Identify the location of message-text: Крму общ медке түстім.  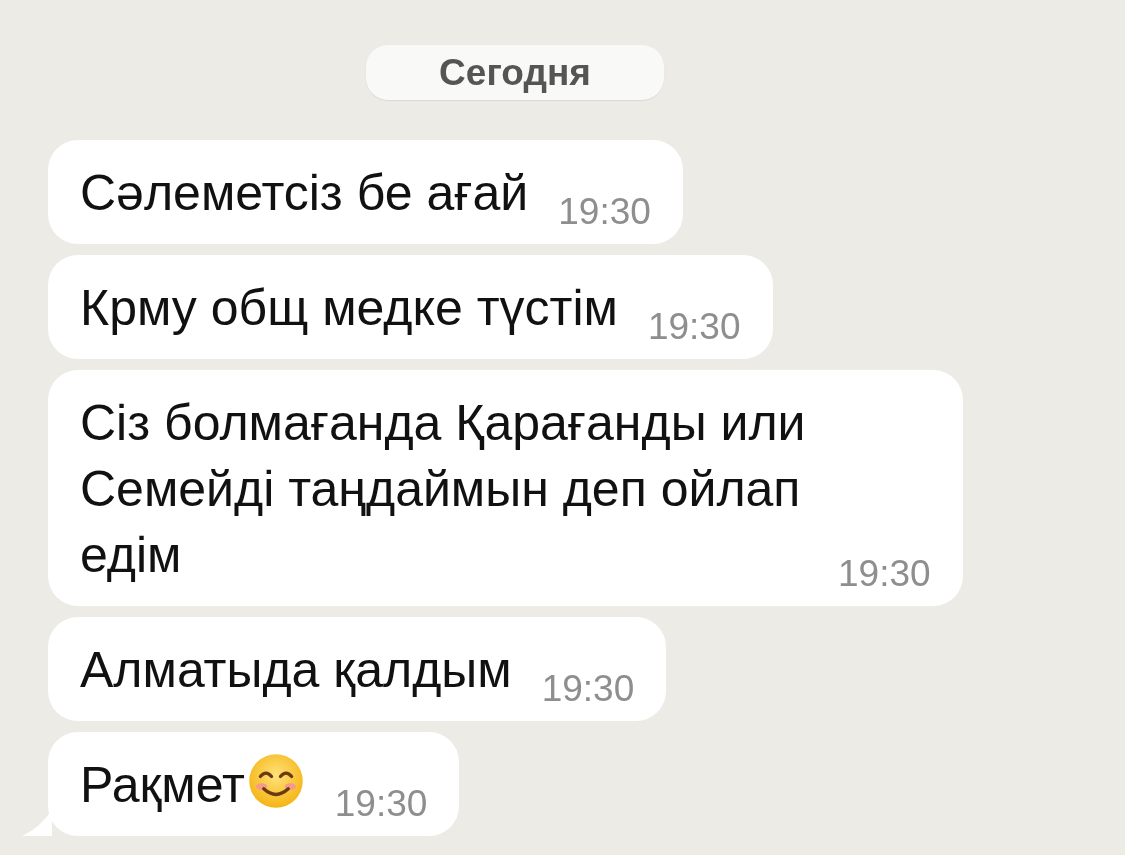
(349, 308).